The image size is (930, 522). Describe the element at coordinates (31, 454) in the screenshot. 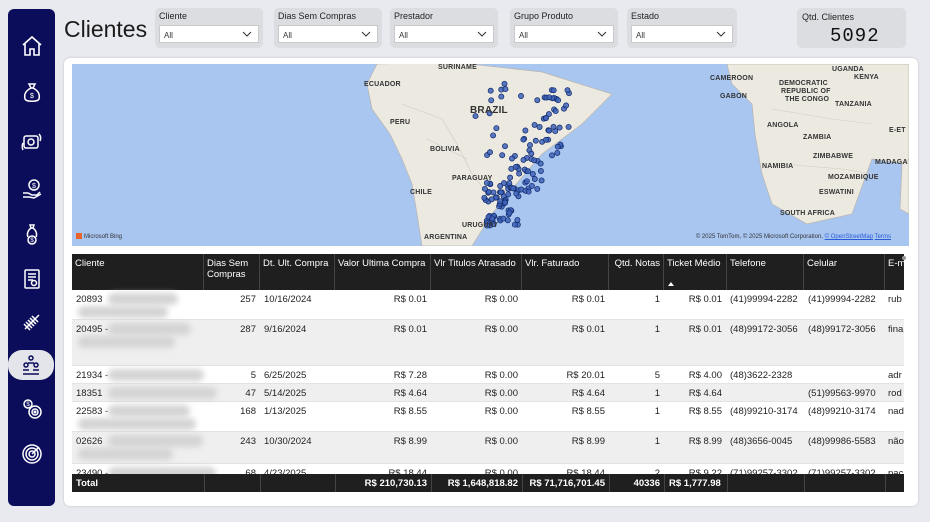

I see `nav-target-cycle` at that location.